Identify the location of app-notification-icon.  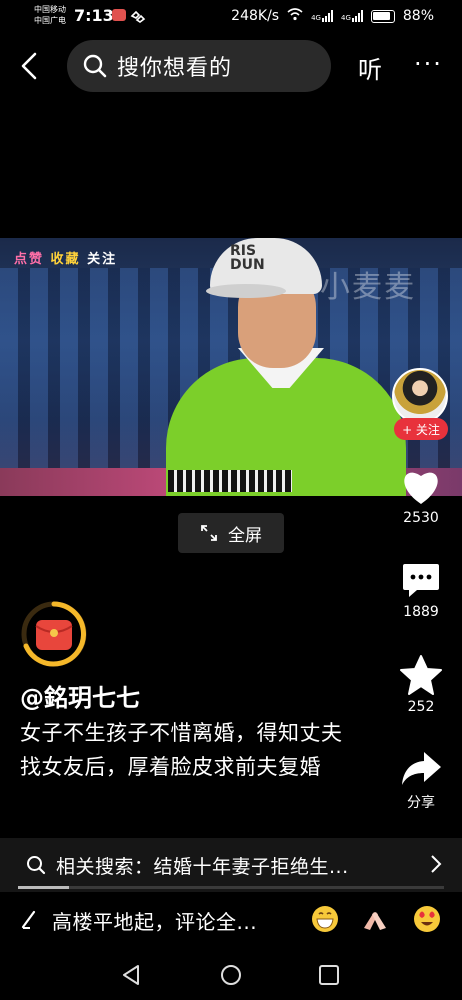
(119, 15).